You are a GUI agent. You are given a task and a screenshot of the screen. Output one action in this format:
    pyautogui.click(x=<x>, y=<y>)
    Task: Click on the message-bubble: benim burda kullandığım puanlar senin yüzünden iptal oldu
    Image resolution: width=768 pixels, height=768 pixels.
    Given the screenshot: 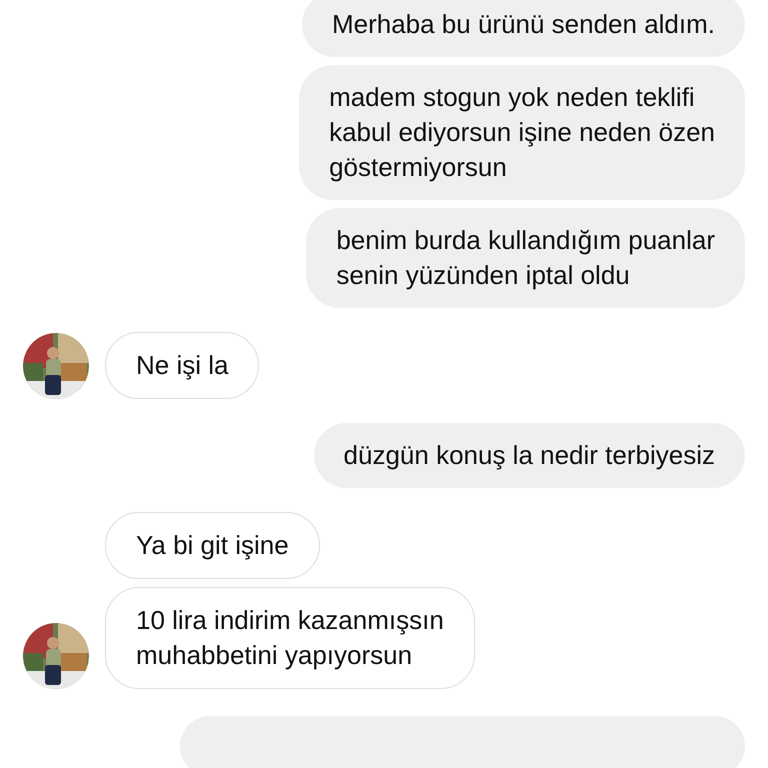 What is the action you would take?
    pyautogui.click(x=525, y=258)
    